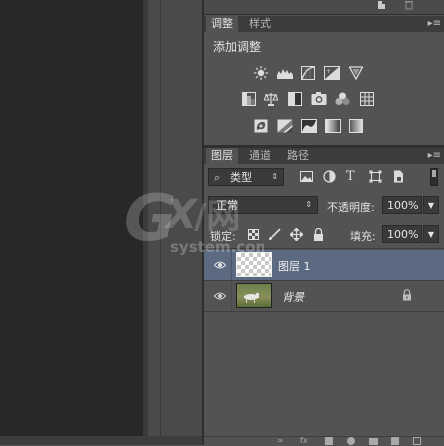 The image size is (444, 446). Describe the element at coordinates (324, 7) in the screenshot. I see `previous-panel-footer` at that location.